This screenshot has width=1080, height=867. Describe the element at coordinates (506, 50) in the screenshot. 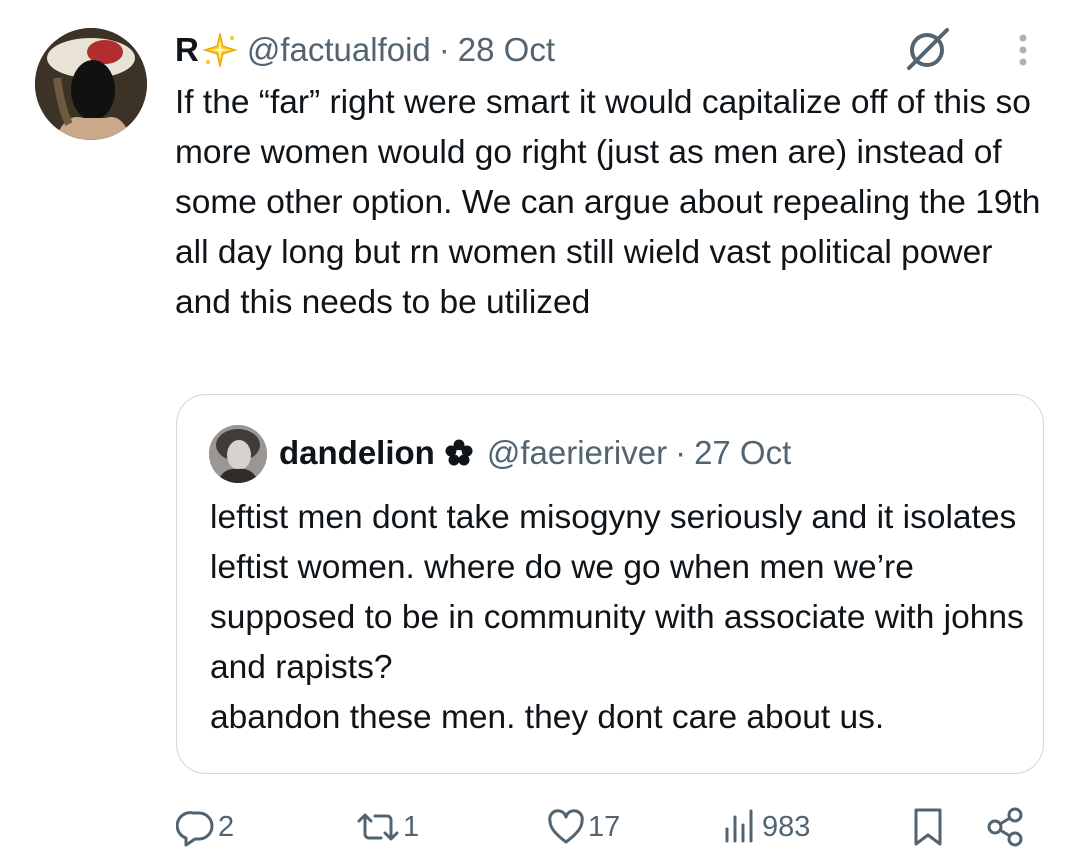

I see `tweet-date: 28 Oct` at that location.